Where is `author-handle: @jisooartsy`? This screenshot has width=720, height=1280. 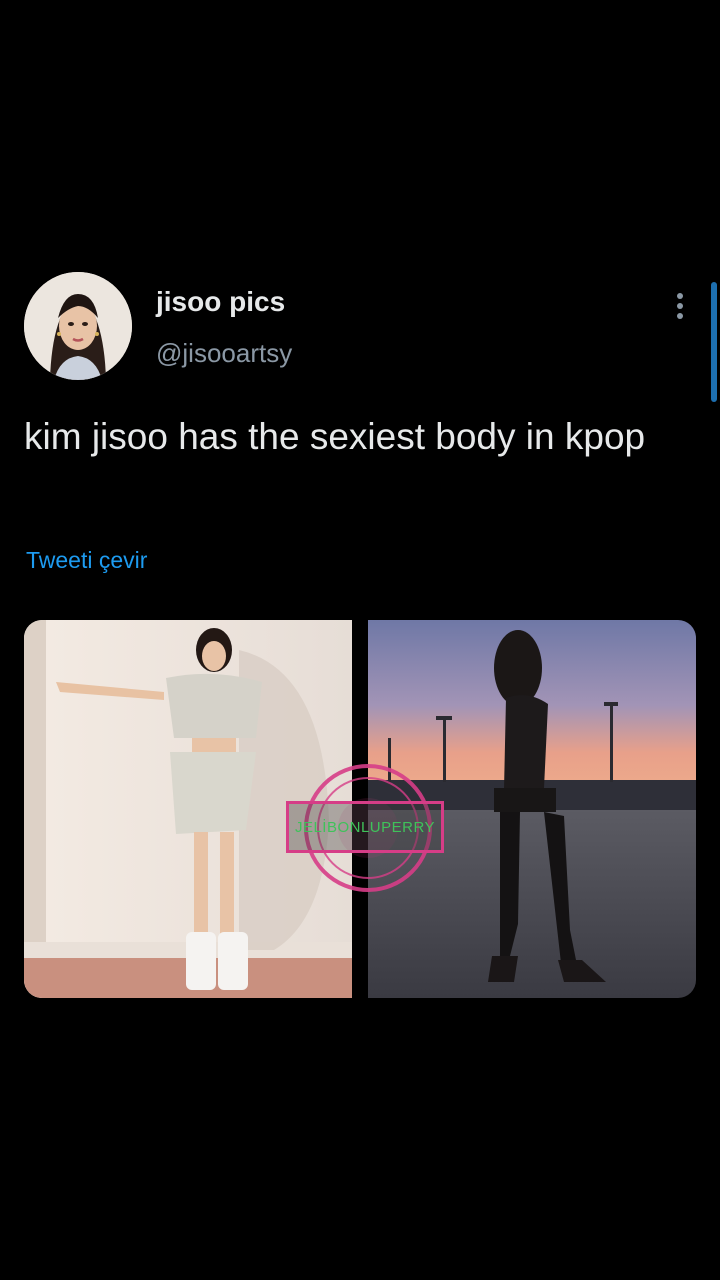
author-handle: @jisooartsy is located at coordinates (224, 353).